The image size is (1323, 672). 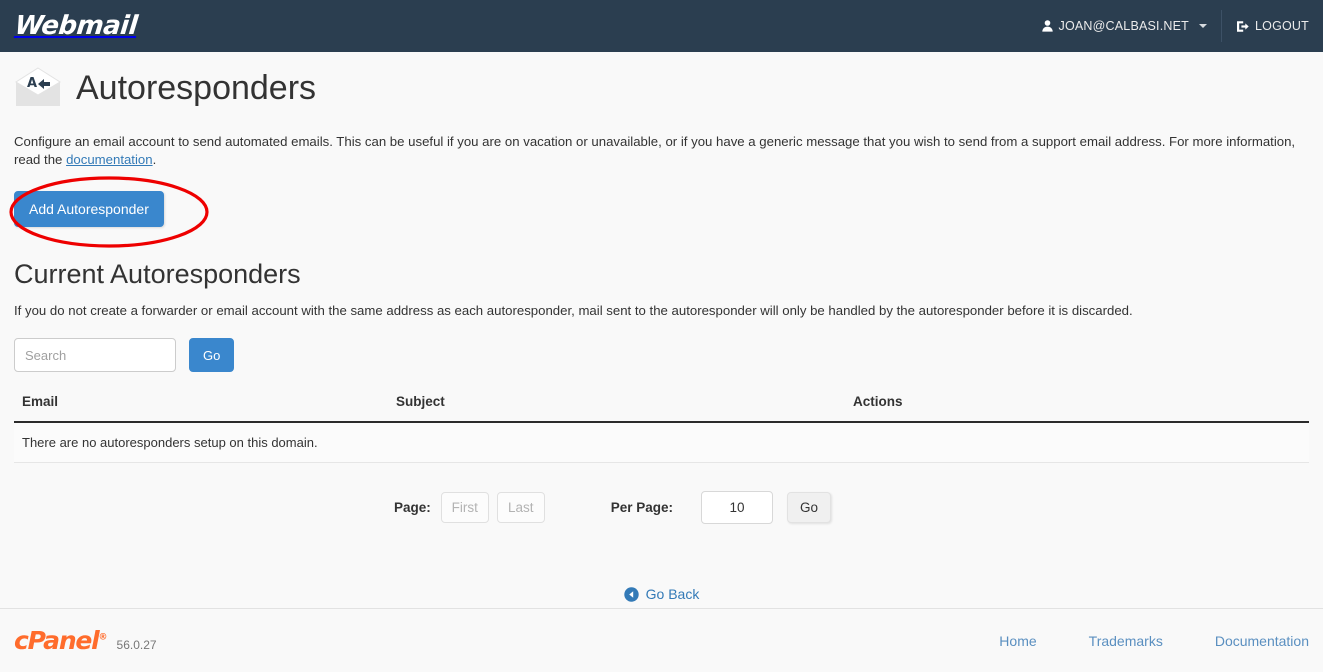 I want to click on table-head: Email Subject Actions, so click(x=661, y=409).